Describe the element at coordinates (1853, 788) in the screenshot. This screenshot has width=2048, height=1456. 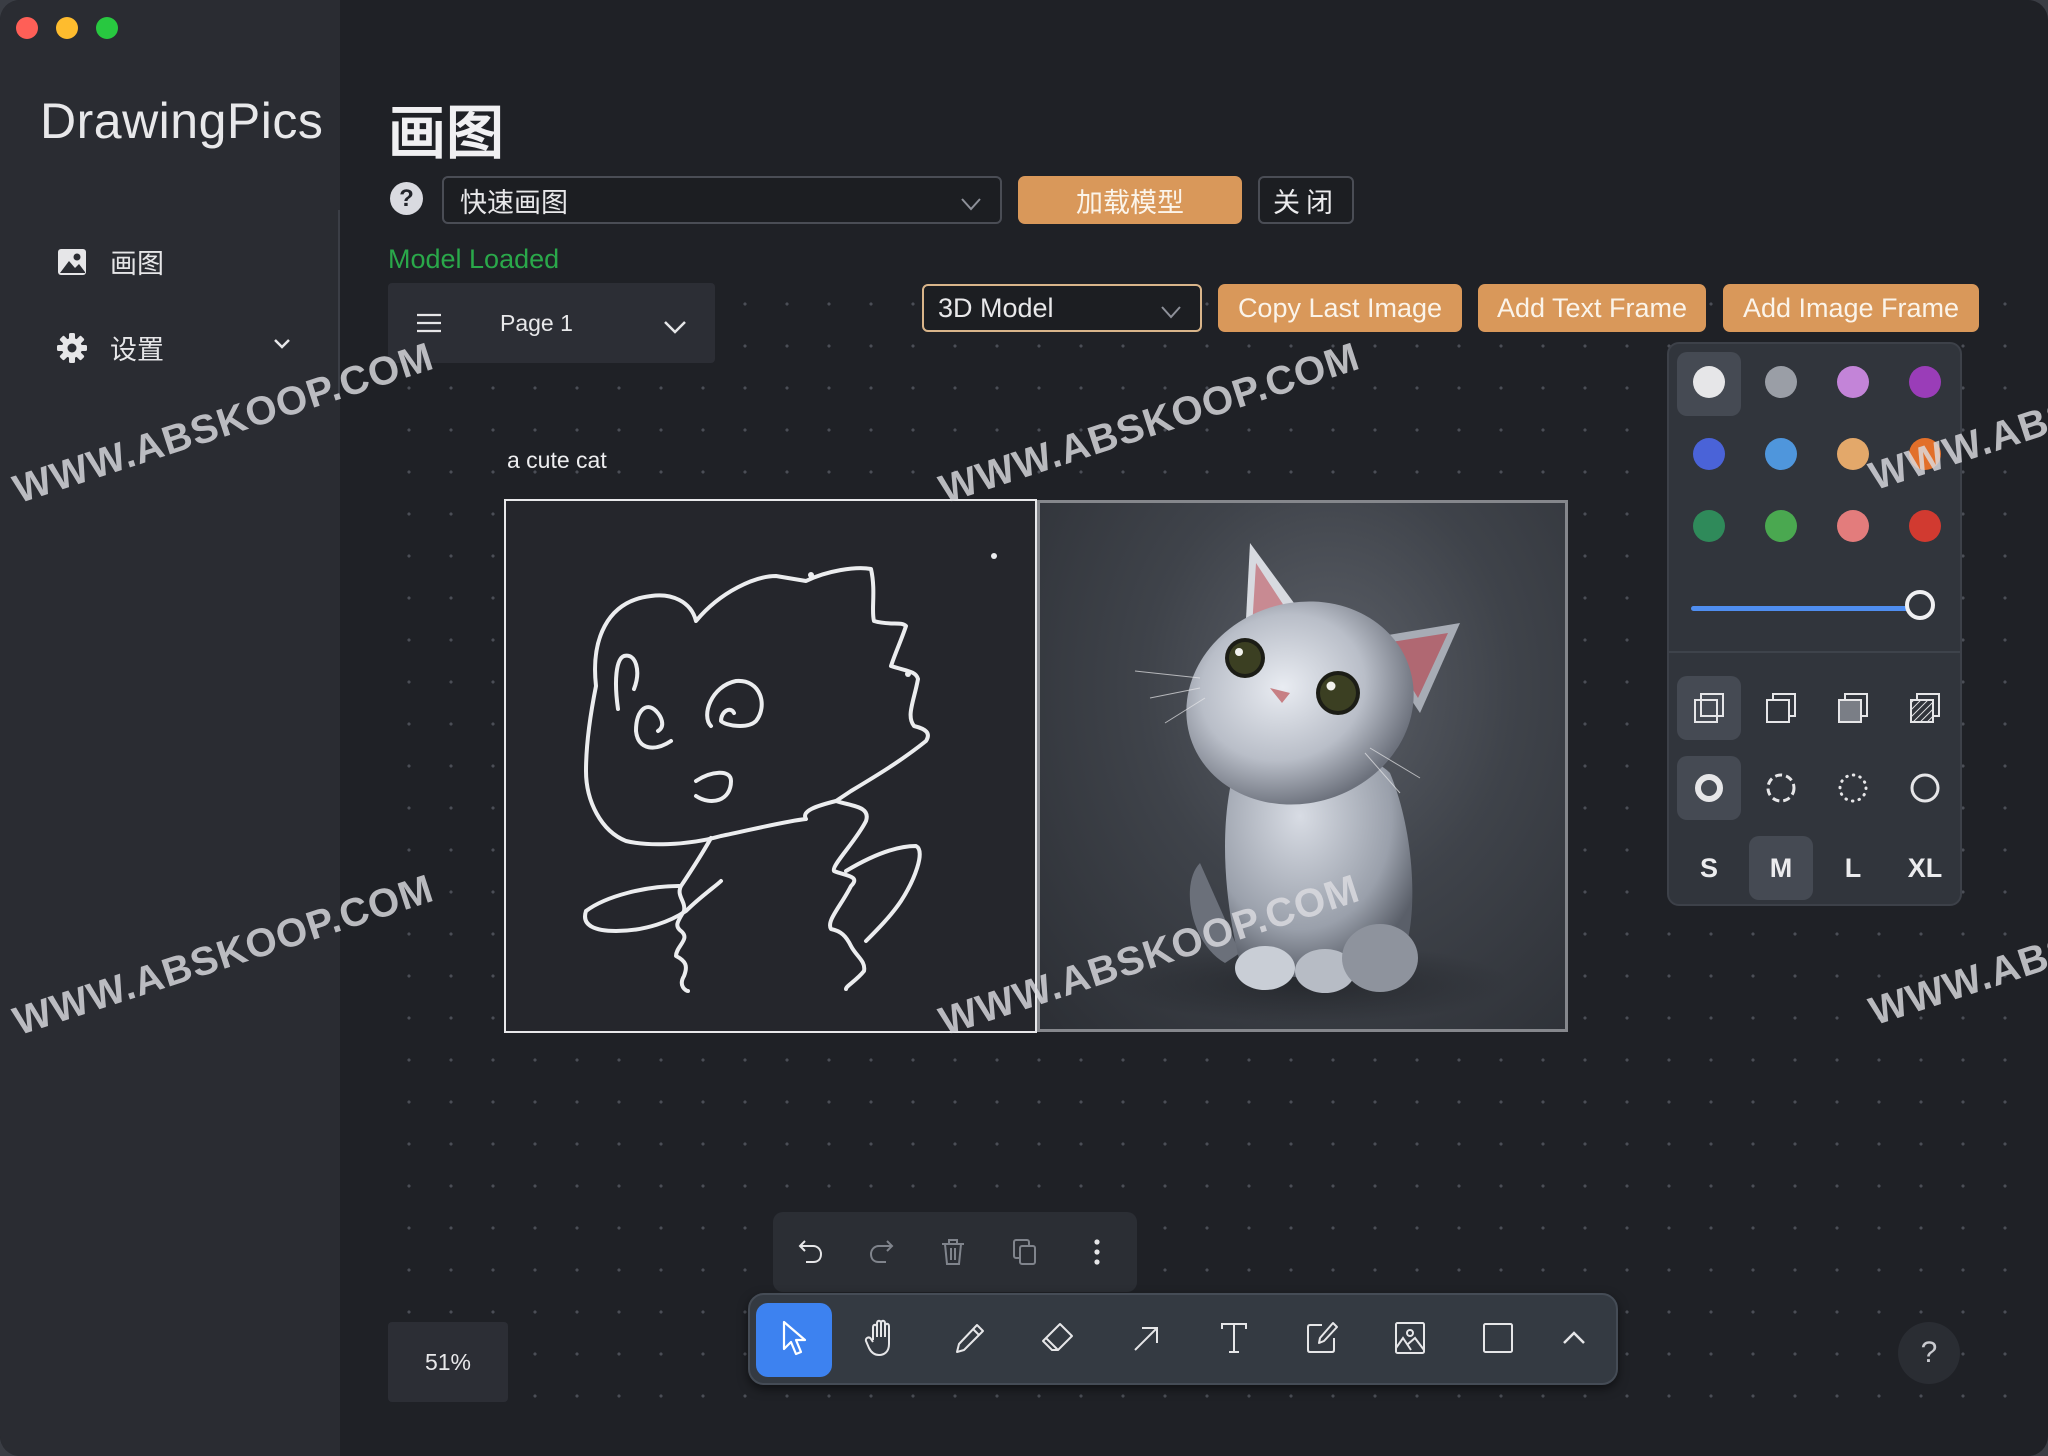
I see `dash-dotted-icon` at that location.